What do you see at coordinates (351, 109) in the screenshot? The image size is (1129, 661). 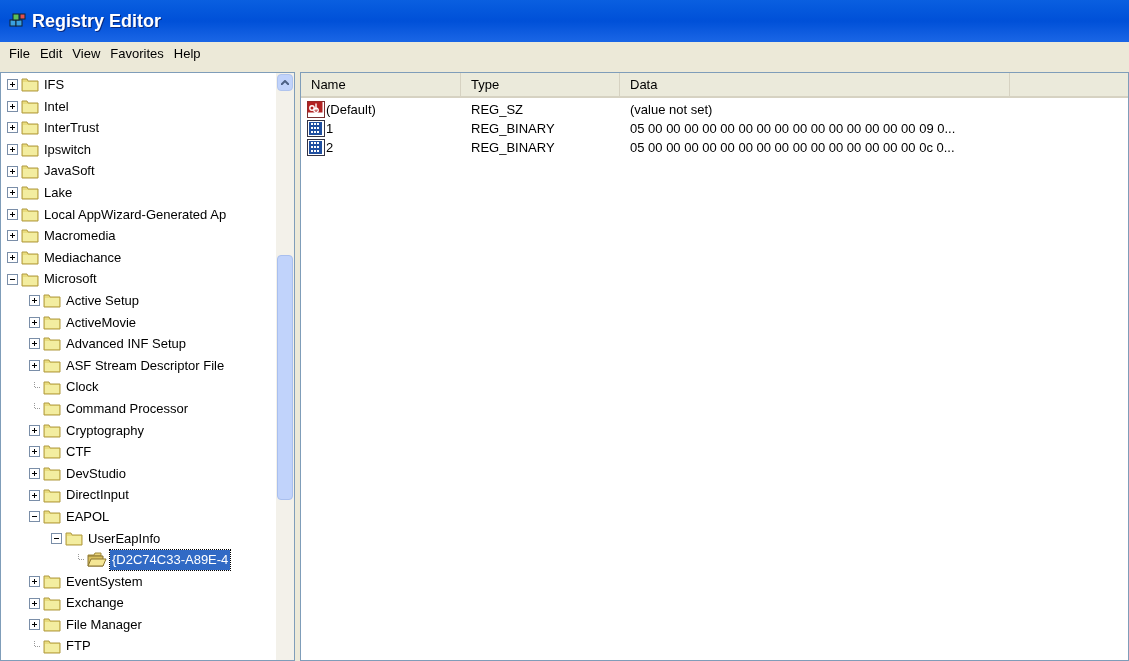 I see `value-name: (Default)` at bounding box center [351, 109].